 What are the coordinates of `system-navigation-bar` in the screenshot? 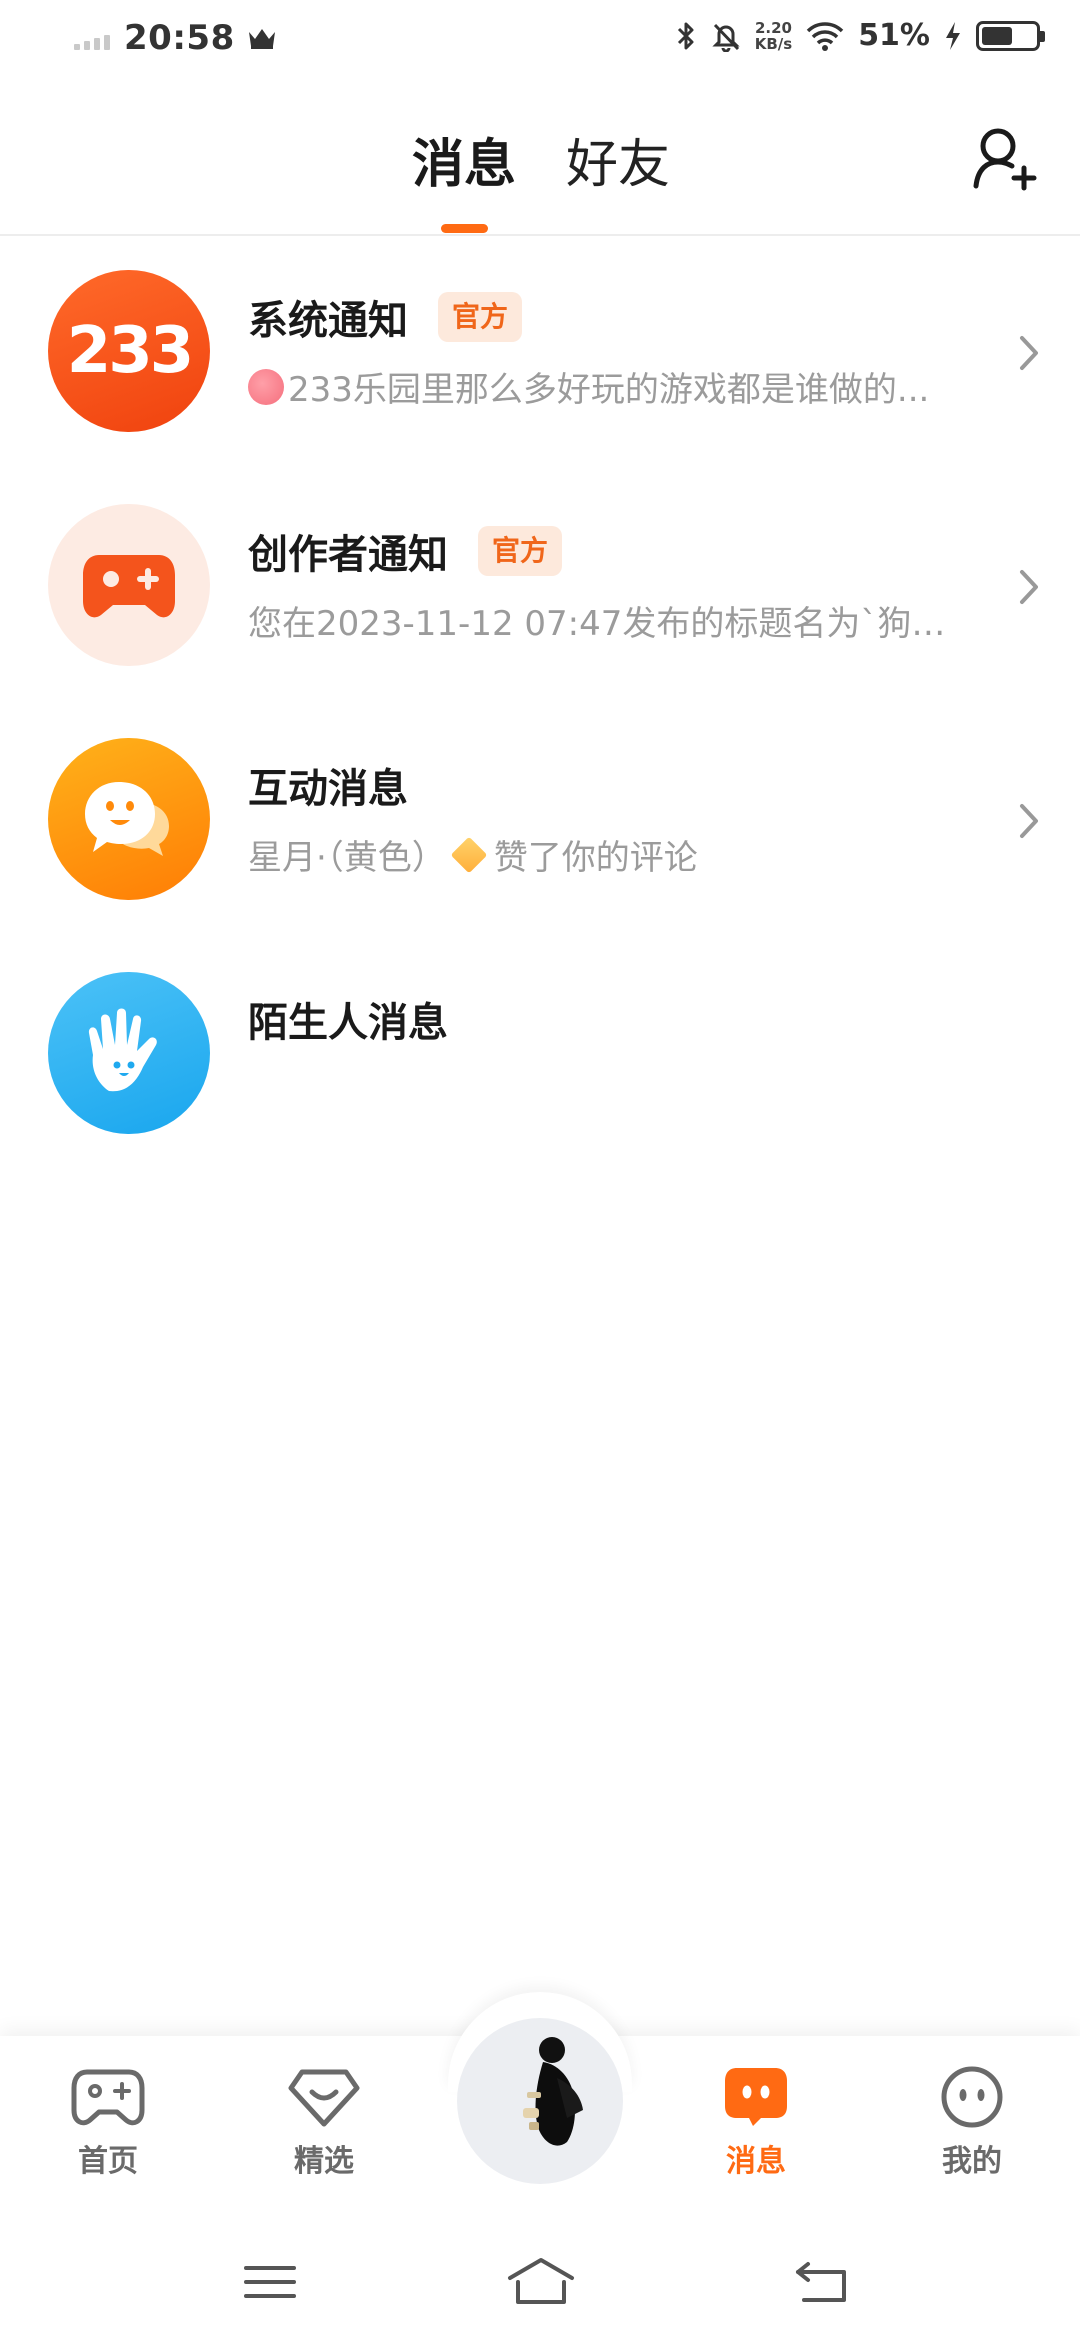 It's located at (540, 2283).